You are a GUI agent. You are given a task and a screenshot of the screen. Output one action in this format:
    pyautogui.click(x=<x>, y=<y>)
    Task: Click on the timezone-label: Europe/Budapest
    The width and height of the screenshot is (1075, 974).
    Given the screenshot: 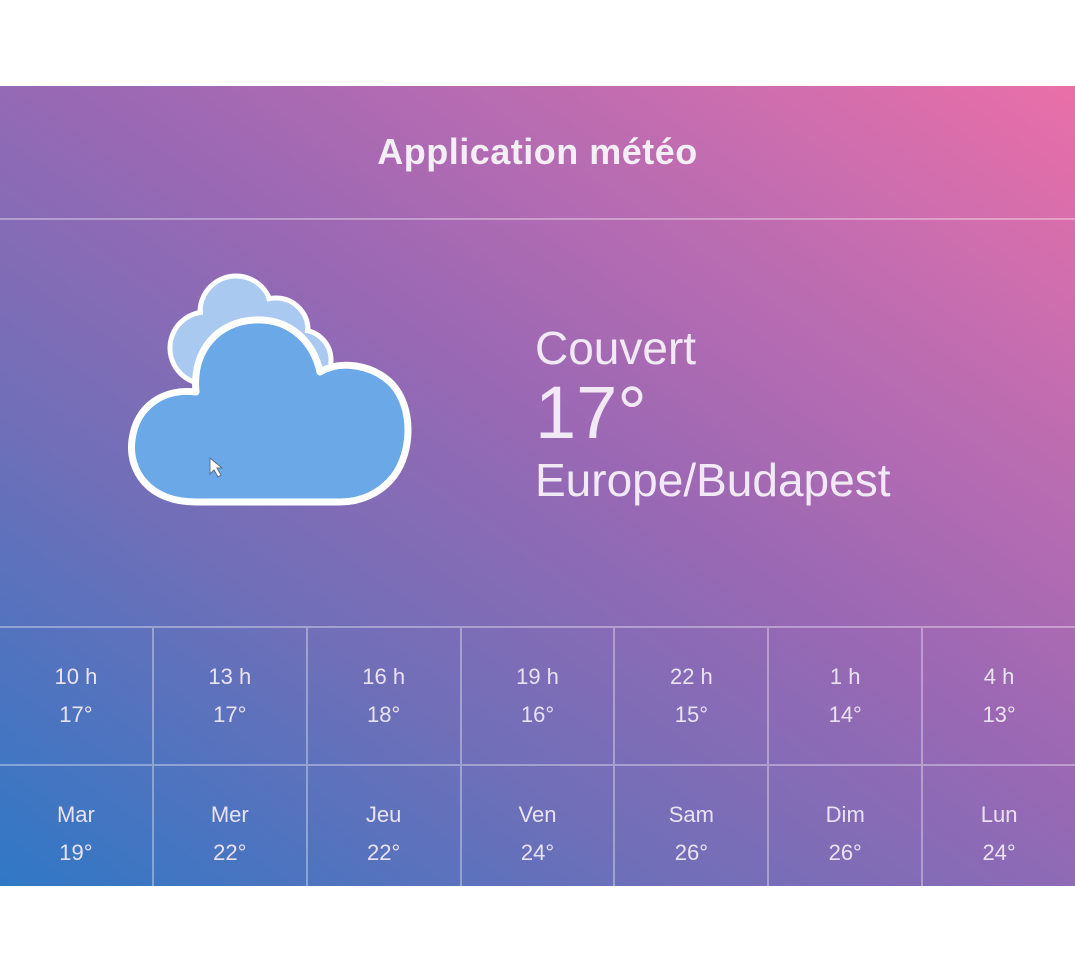 What is the action you would take?
    pyautogui.click(x=713, y=480)
    